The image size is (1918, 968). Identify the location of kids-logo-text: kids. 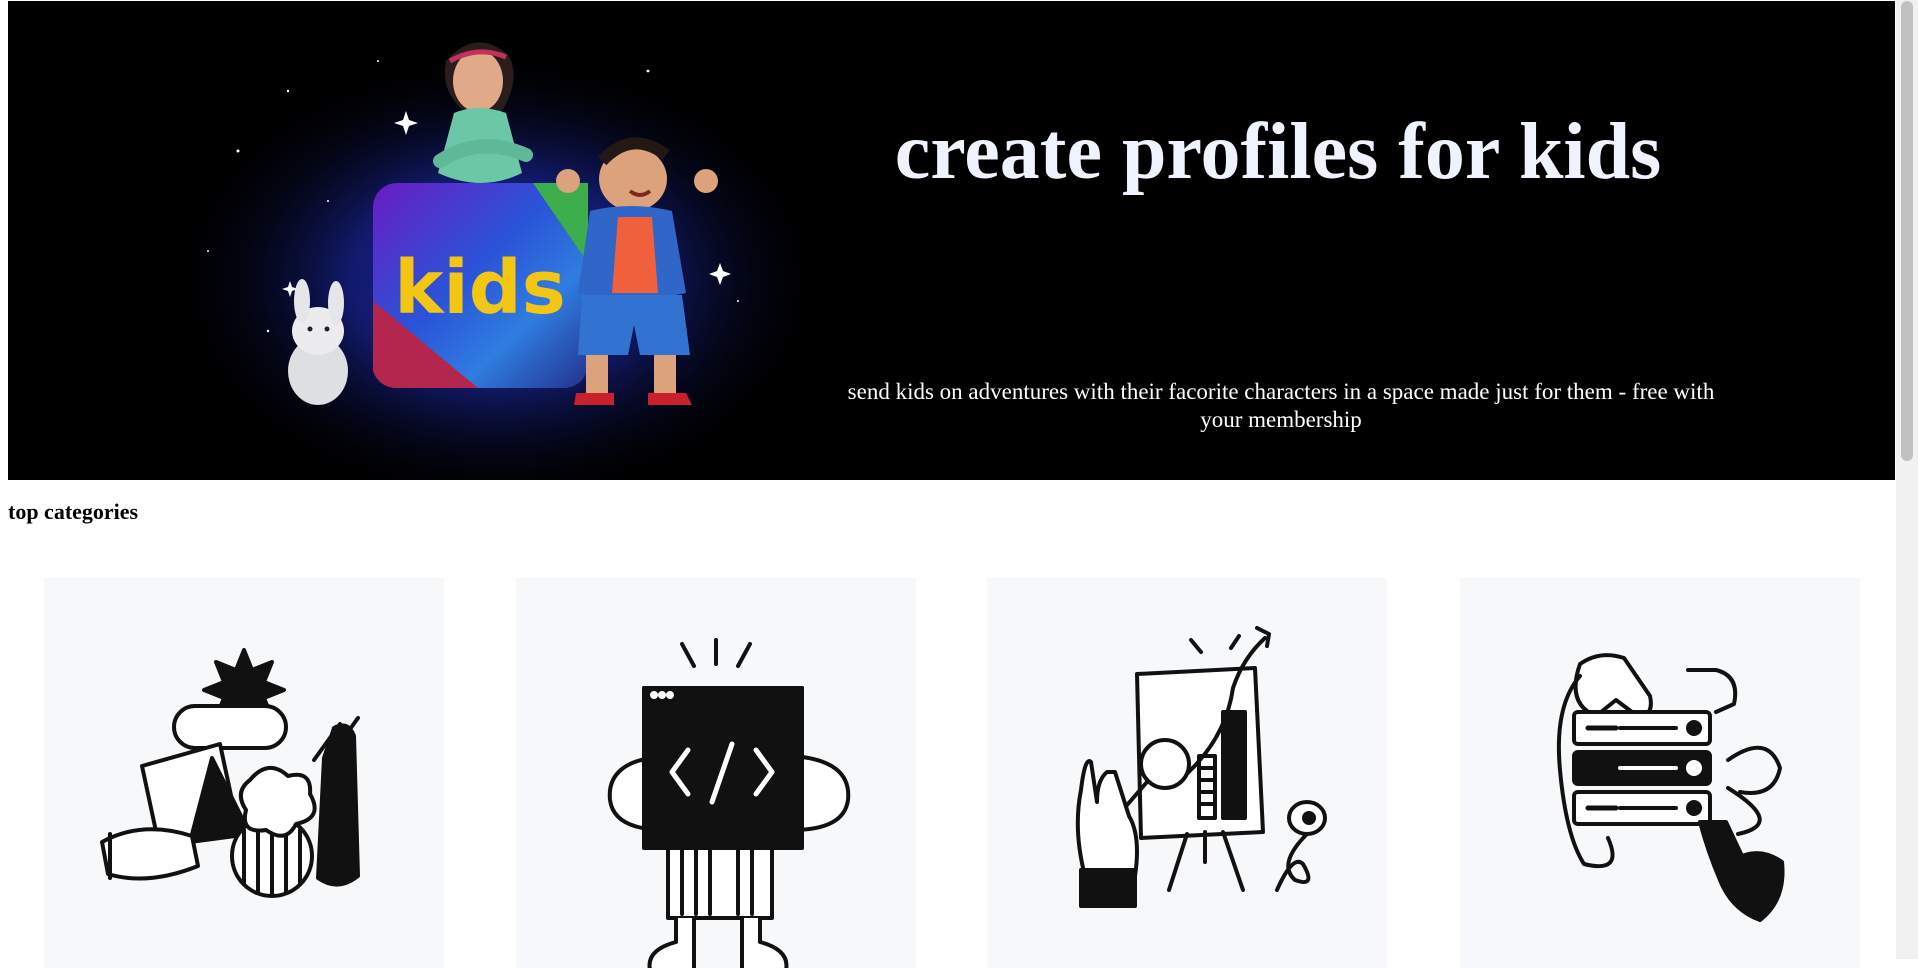
(480, 288).